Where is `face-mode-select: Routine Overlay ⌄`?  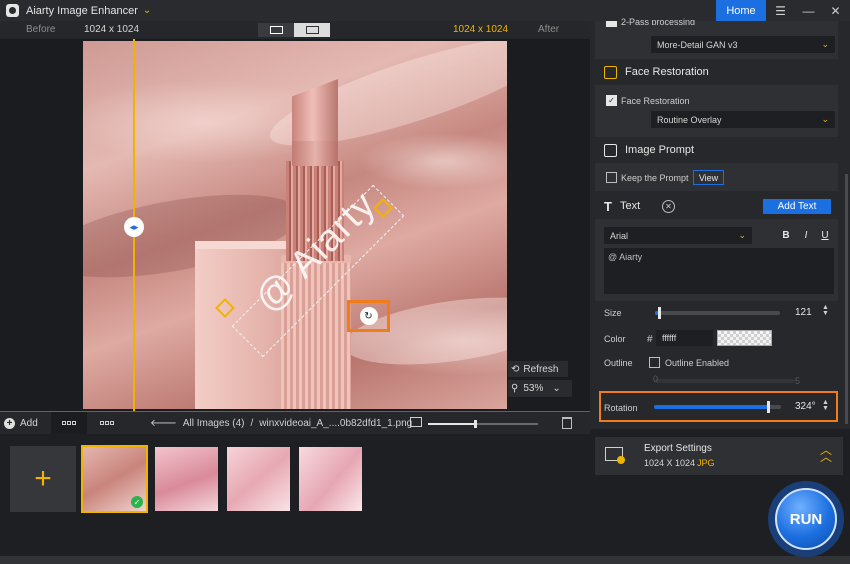 face-mode-select: Routine Overlay ⌄ is located at coordinates (743, 119).